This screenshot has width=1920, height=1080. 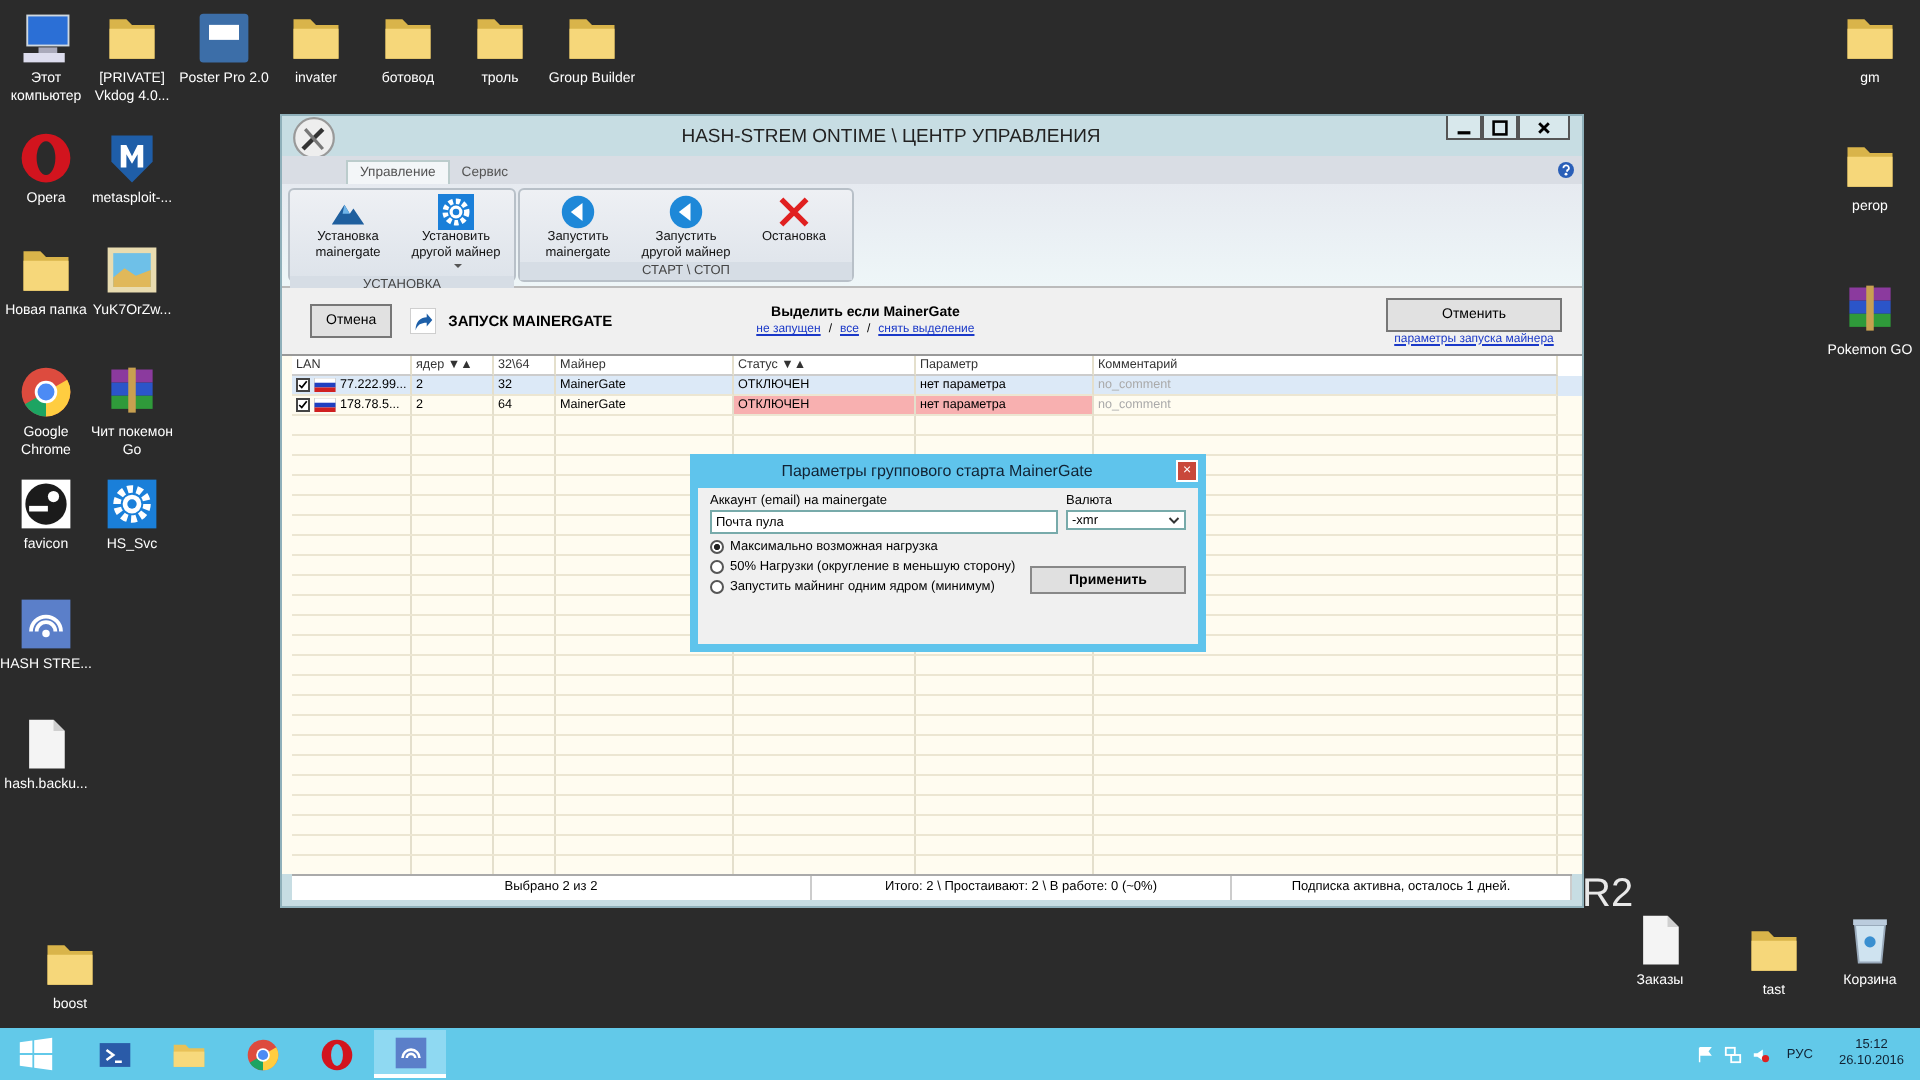 I want to click on maximize-button, so click(x=1500, y=128).